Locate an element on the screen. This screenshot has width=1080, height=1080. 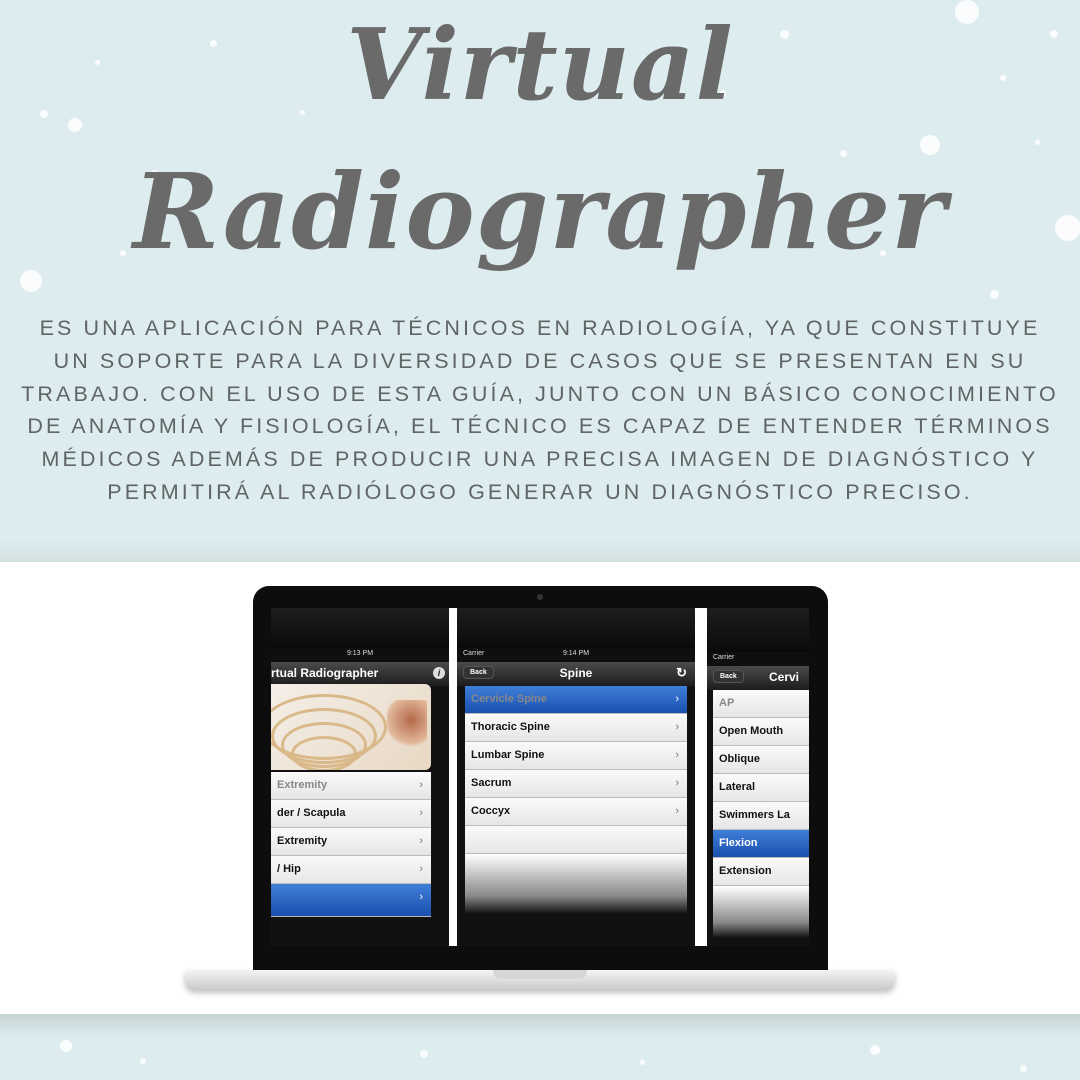
list-item: Lateral is located at coordinates (761, 788).